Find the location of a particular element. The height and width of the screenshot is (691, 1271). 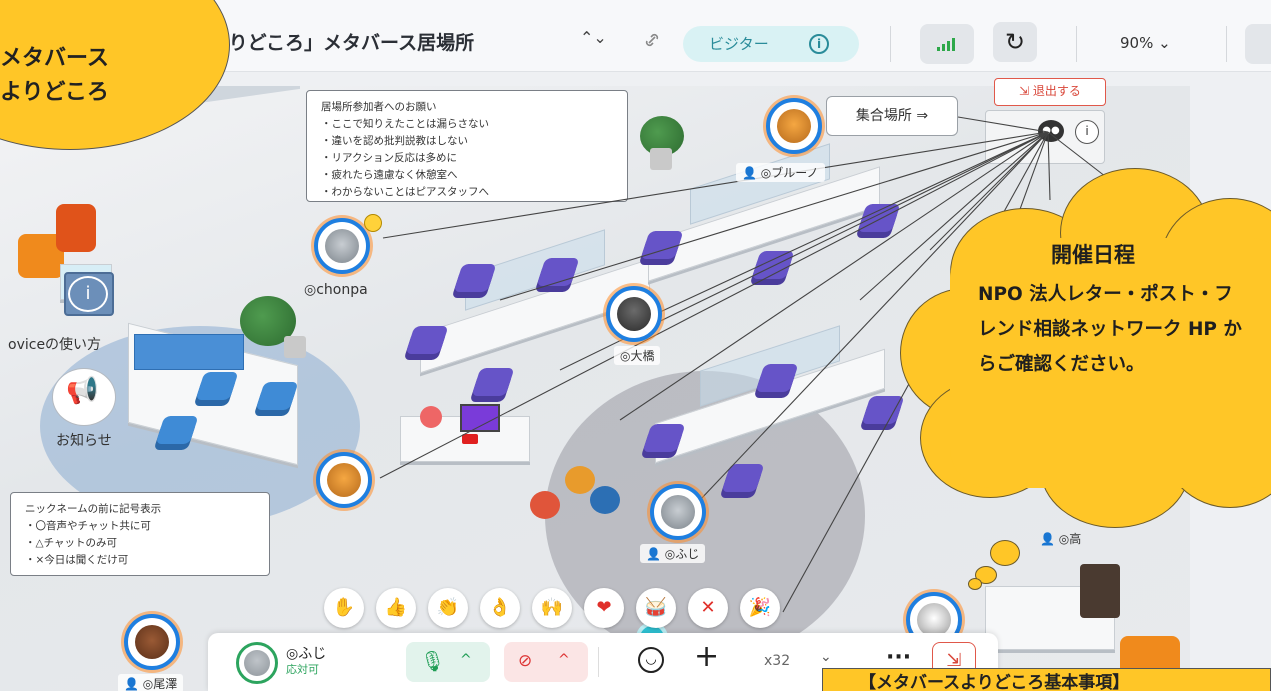

panda-avatar-icon is located at coordinates (934, 620).